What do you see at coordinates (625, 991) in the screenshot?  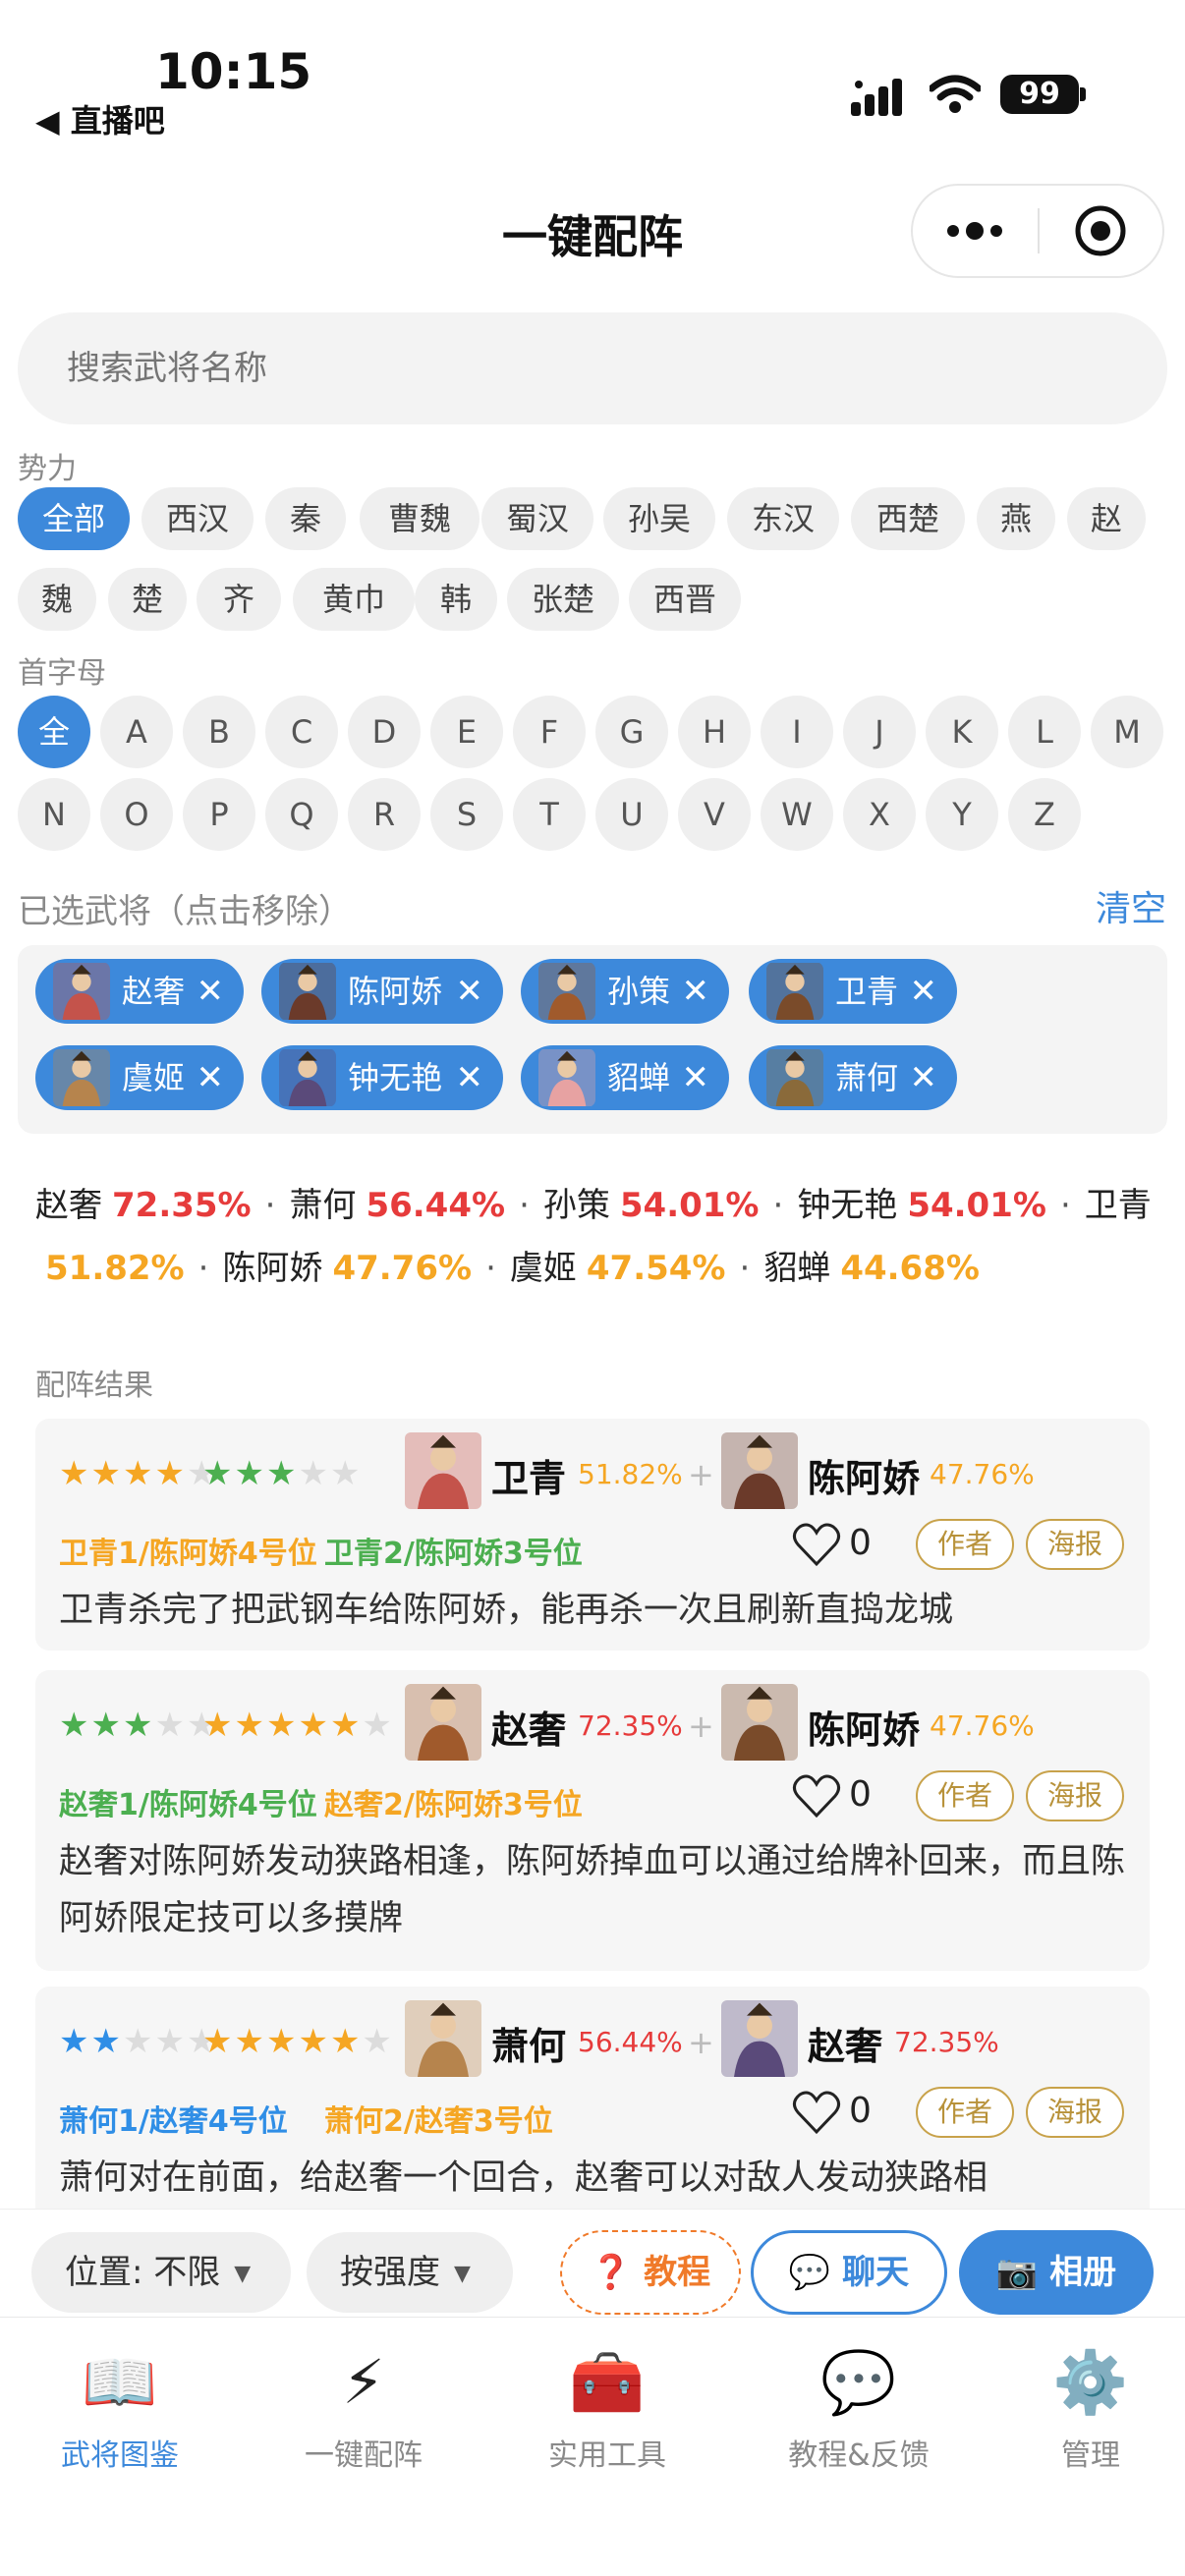 I see `selected-hero-chip: 孙策 ✕` at bounding box center [625, 991].